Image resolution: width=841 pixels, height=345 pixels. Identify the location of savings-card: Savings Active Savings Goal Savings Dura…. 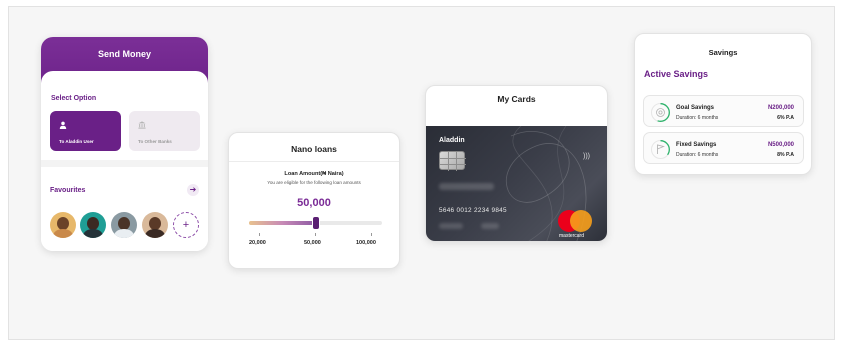
(723, 104).